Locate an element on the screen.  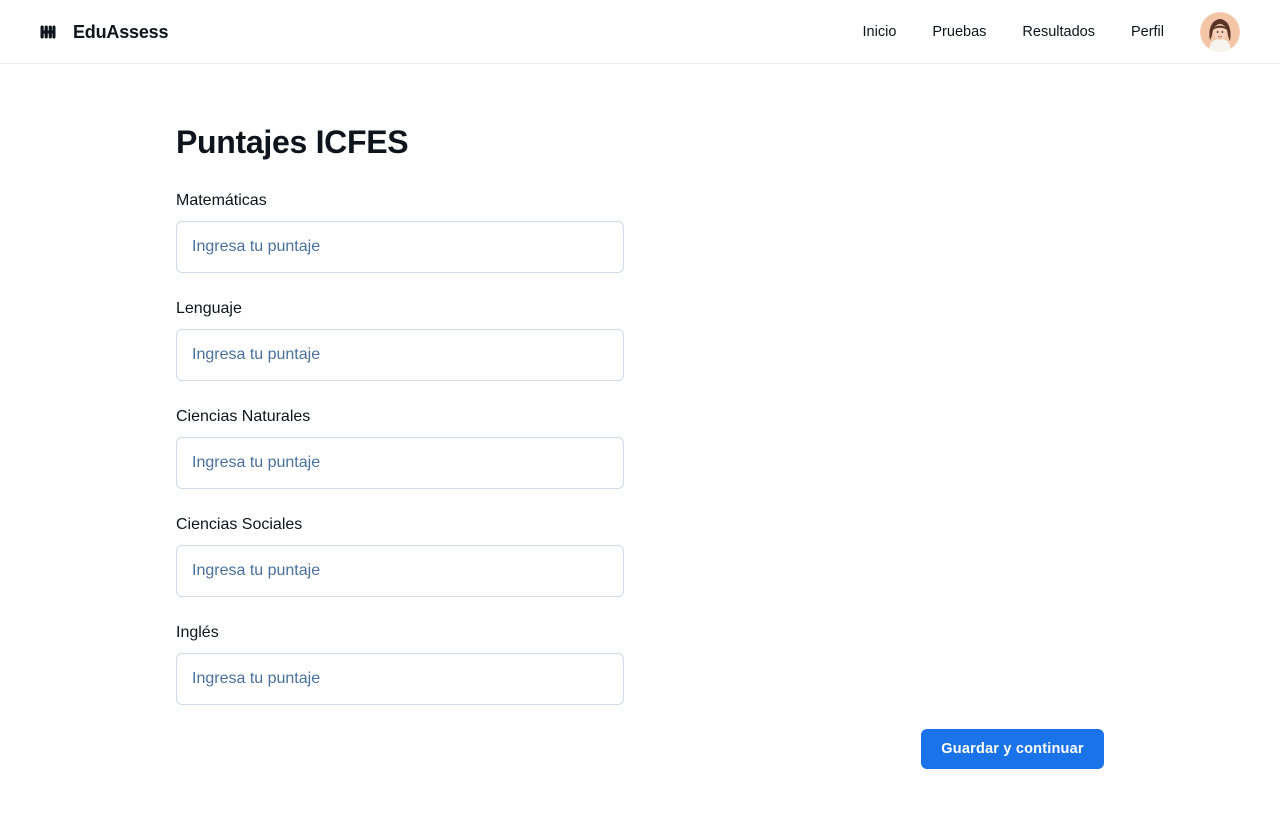
nav-link-resultados: Resultados is located at coordinates (1058, 32).